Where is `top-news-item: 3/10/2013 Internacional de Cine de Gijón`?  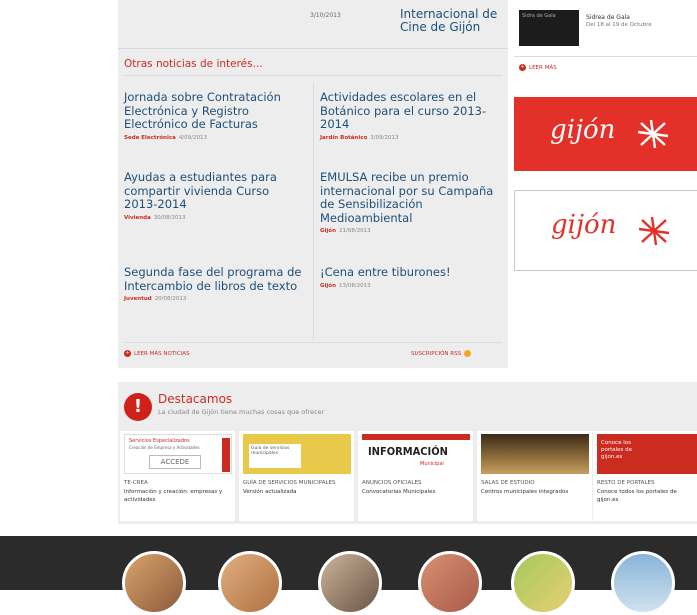
top-news-item: 3/10/2013 Internacional de Cine de Gijón is located at coordinates (313, 24).